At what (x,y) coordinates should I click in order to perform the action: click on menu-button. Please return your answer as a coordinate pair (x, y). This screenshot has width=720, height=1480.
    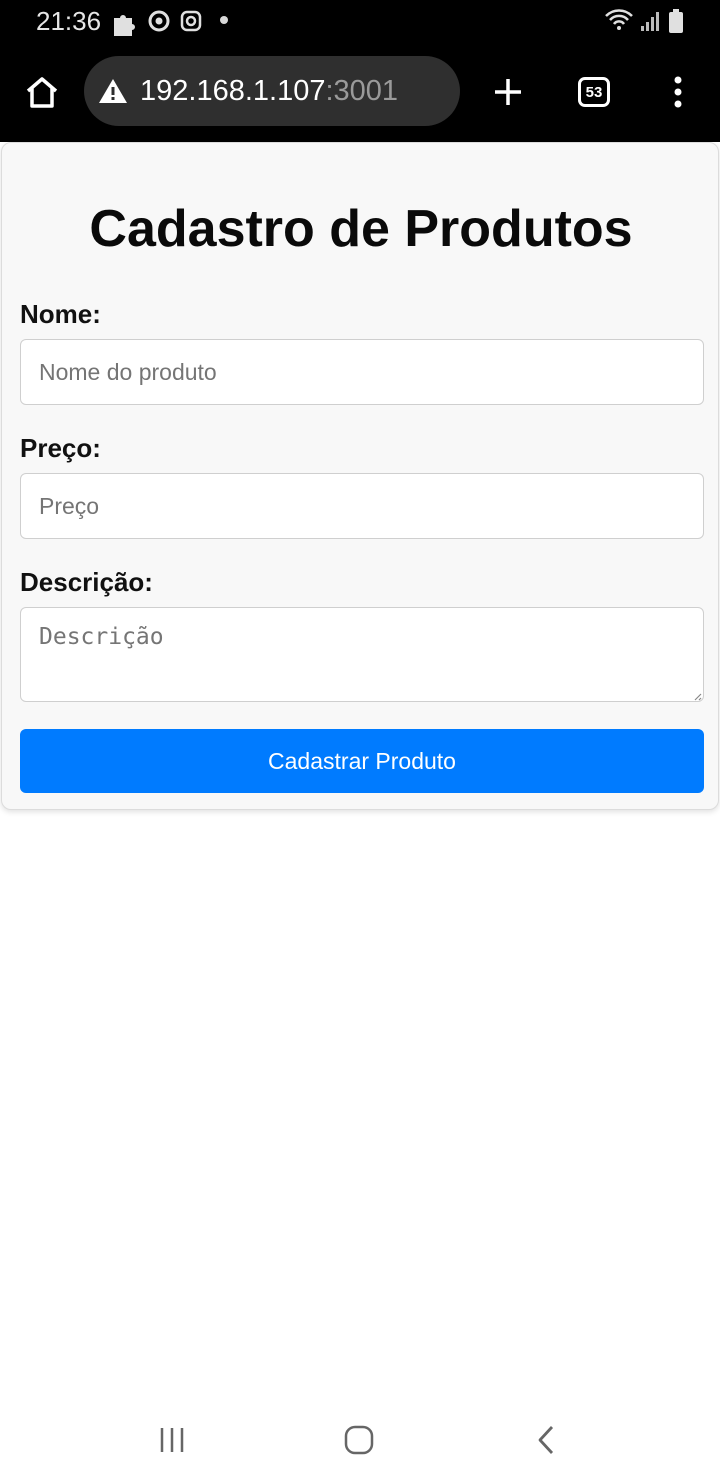
    Looking at the image, I should click on (678, 92).